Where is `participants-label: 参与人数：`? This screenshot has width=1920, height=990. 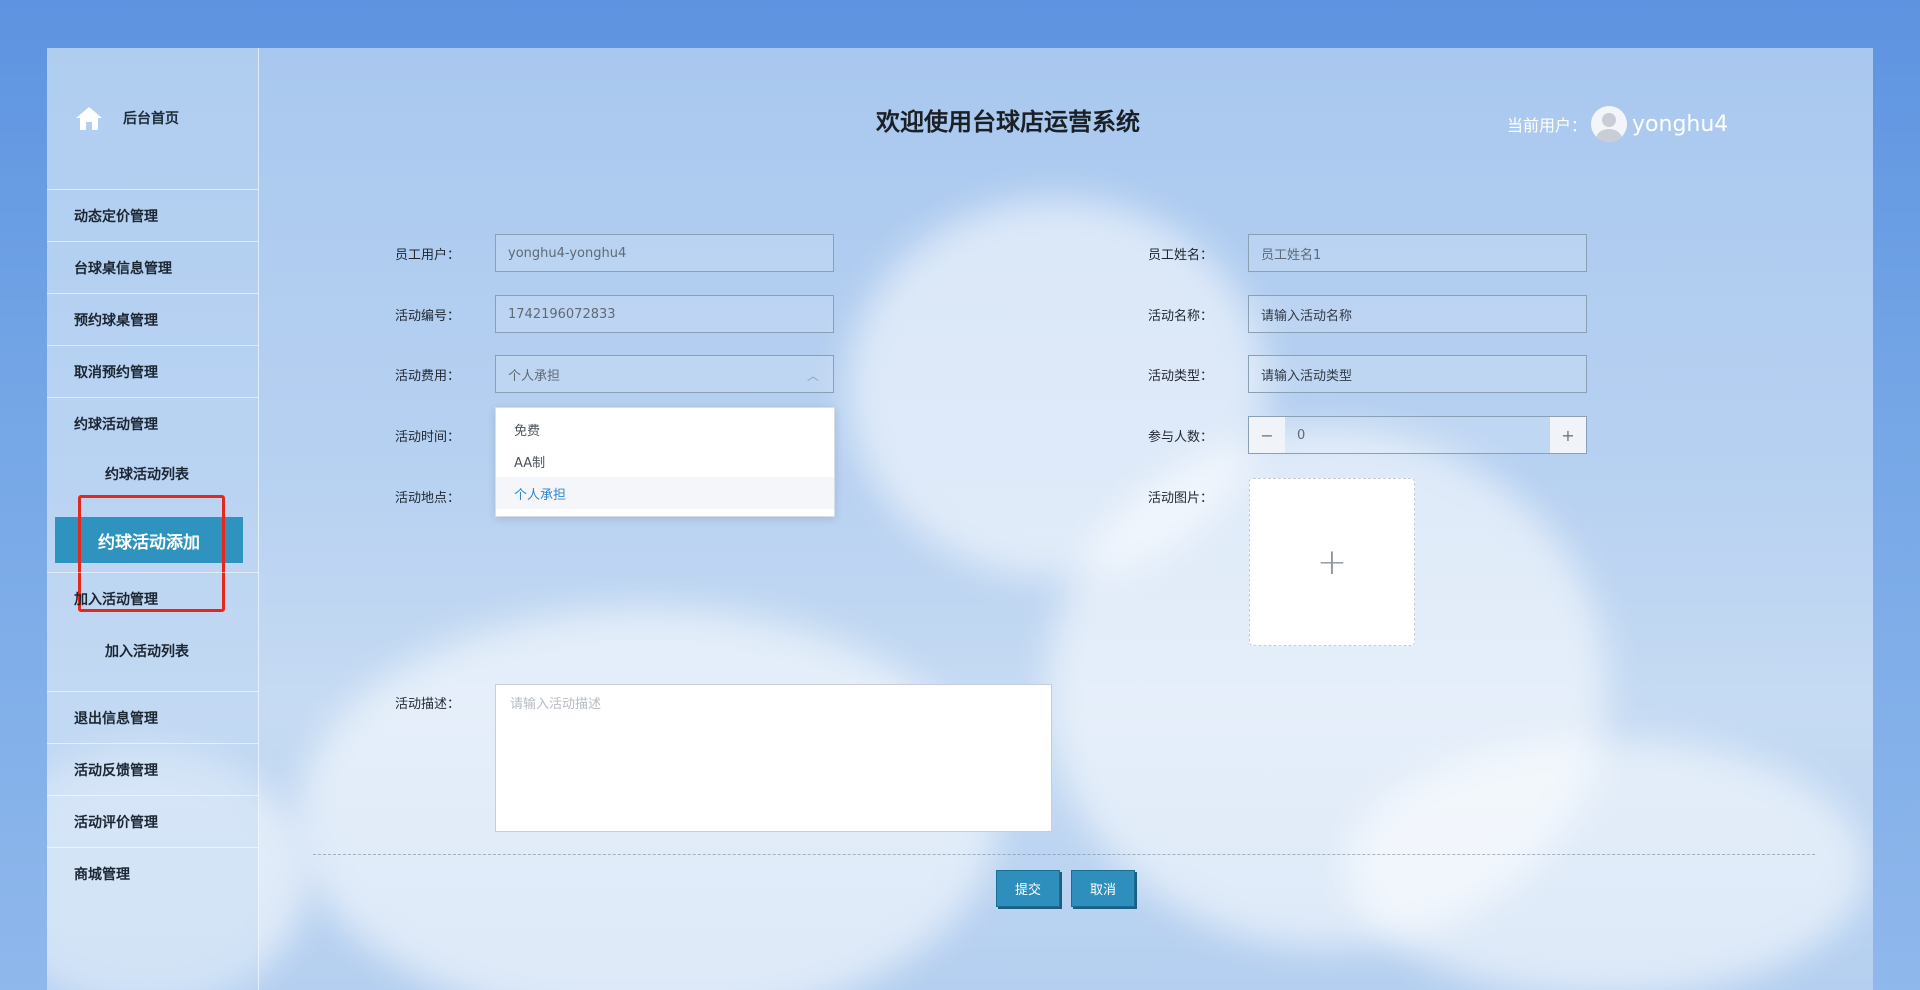
participants-label: 参与人数： is located at coordinates (1180, 437).